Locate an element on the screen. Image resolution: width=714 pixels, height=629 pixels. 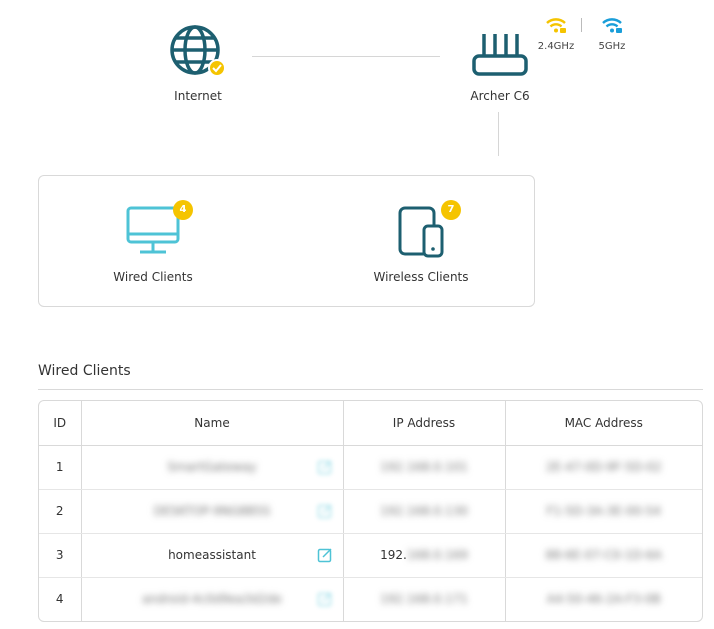
band-5ghz: 5GHz is located at coordinates (612, 34).